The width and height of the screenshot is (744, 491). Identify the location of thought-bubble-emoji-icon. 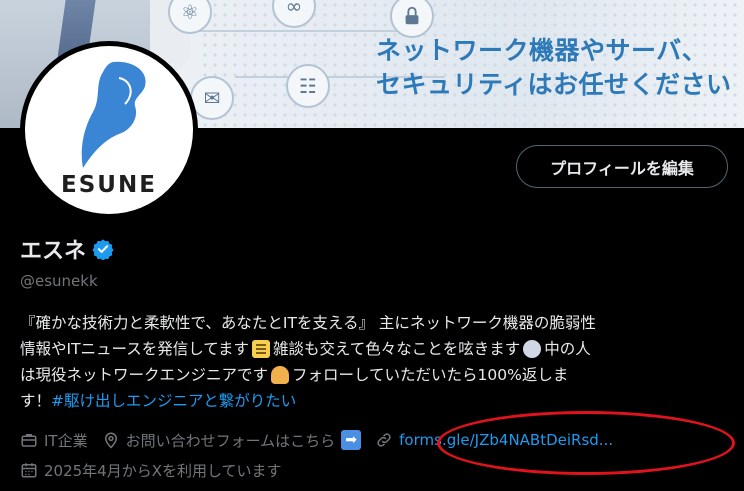
(532, 349).